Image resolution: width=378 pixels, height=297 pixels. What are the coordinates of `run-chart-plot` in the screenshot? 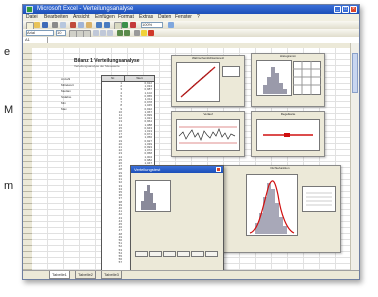 It's located at (208, 135).